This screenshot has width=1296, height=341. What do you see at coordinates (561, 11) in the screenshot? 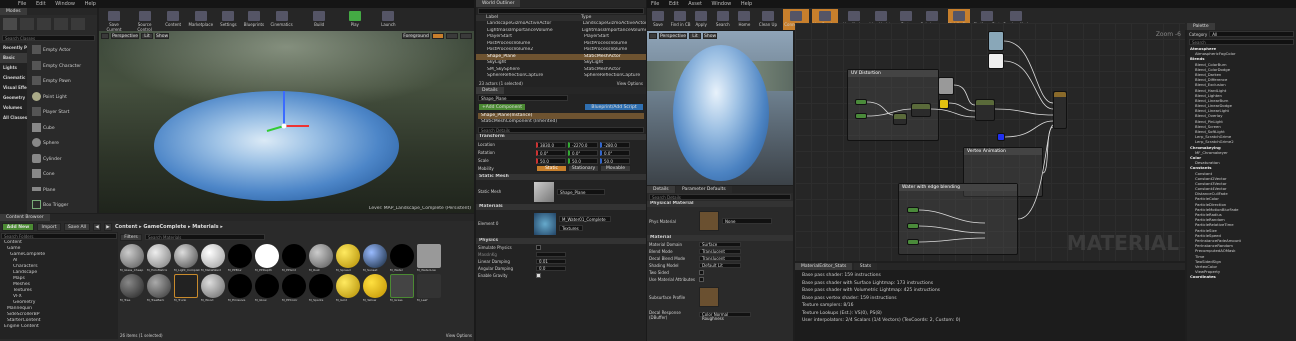
I see `outliner-search-input` at bounding box center [561, 11].